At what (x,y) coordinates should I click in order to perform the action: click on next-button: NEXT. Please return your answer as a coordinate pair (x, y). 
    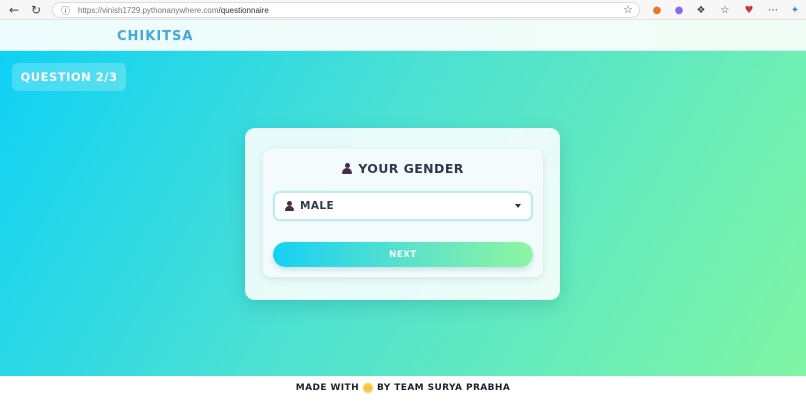
    Looking at the image, I should click on (403, 254).